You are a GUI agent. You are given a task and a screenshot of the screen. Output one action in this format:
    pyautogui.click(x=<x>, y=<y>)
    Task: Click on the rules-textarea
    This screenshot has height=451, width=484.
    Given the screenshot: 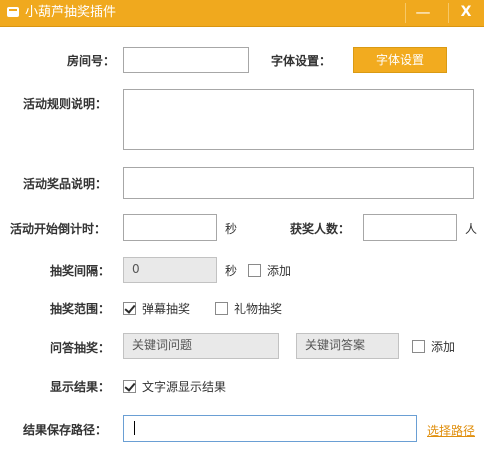 What is the action you would take?
    pyautogui.click(x=298, y=119)
    